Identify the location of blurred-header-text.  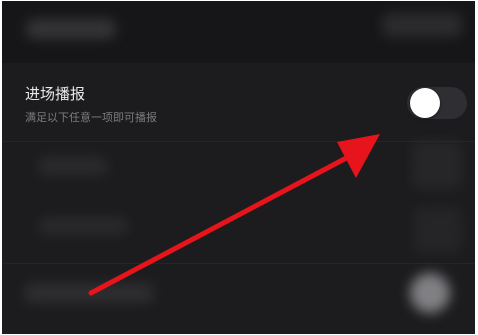
(71, 29).